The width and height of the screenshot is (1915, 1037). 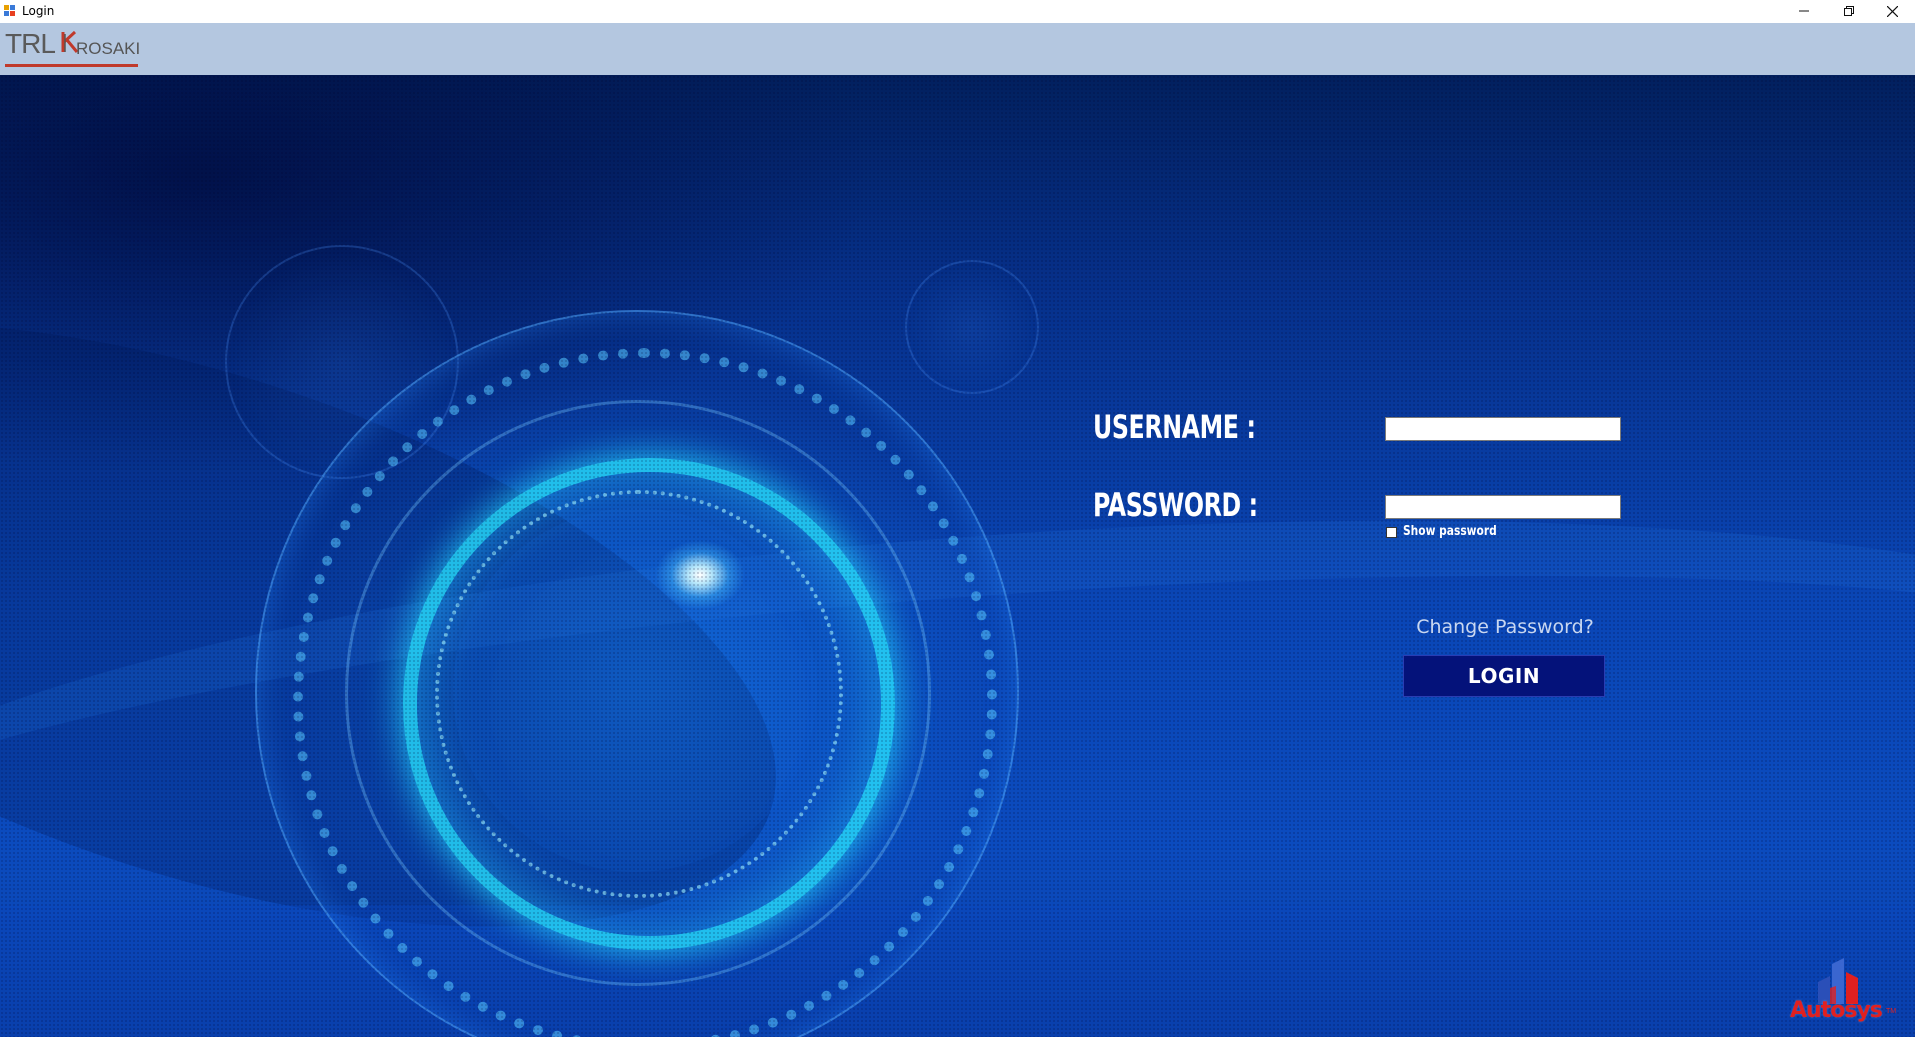 What do you see at coordinates (1891, 1011) in the screenshot?
I see `autosys-trademark: TM` at bounding box center [1891, 1011].